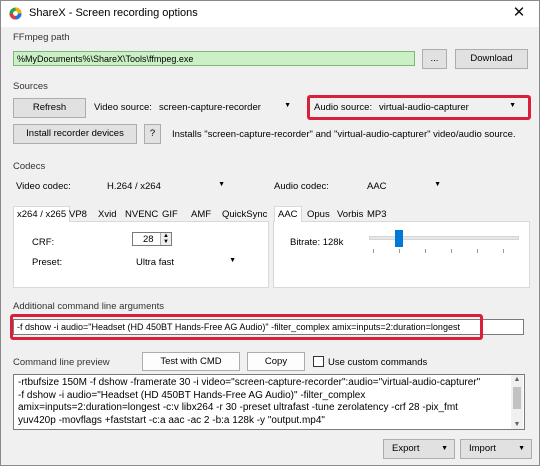 Image resolution: width=540 pixels, height=466 pixels. I want to click on tab-quicksync: QuickSync, so click(244, 214).